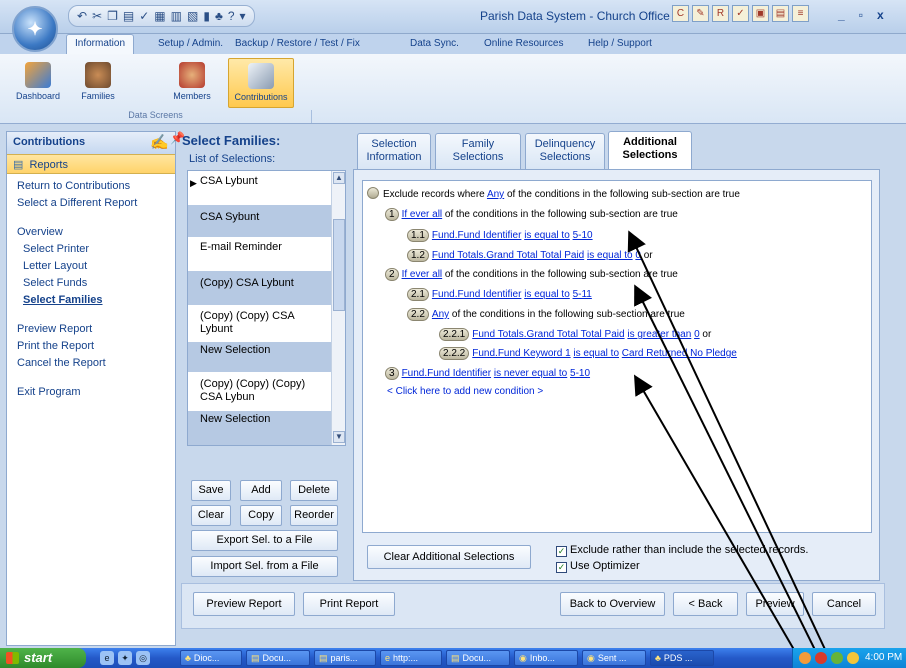 Image resolution: width=906 pixels, height=668 pixels. What do you see at coordinates (612, 604) in the screenshot?
I see `back-to-overview-button: Back to Overview` at bounding box center [612, 604].